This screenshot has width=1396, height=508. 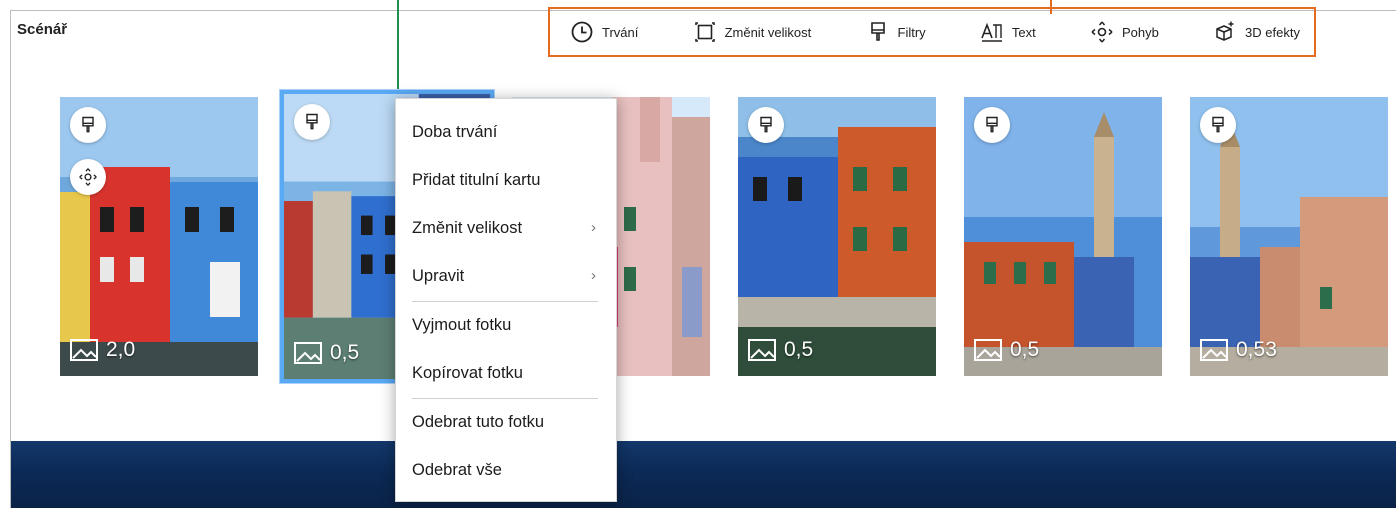 I want to click on menu-item-label: Přidat titulní kartu, so click(x=476, y=180).